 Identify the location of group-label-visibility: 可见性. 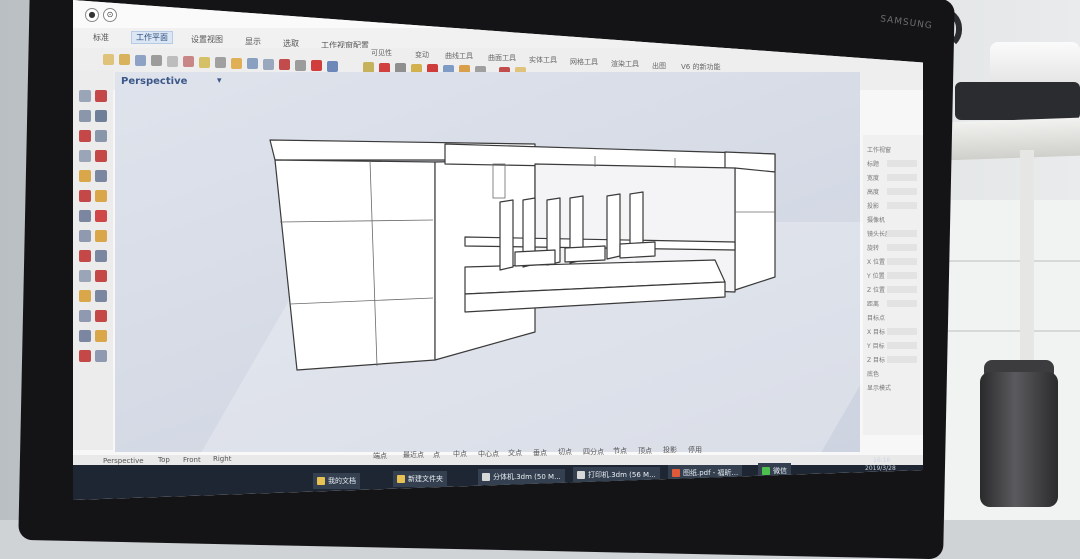
(381, 53).